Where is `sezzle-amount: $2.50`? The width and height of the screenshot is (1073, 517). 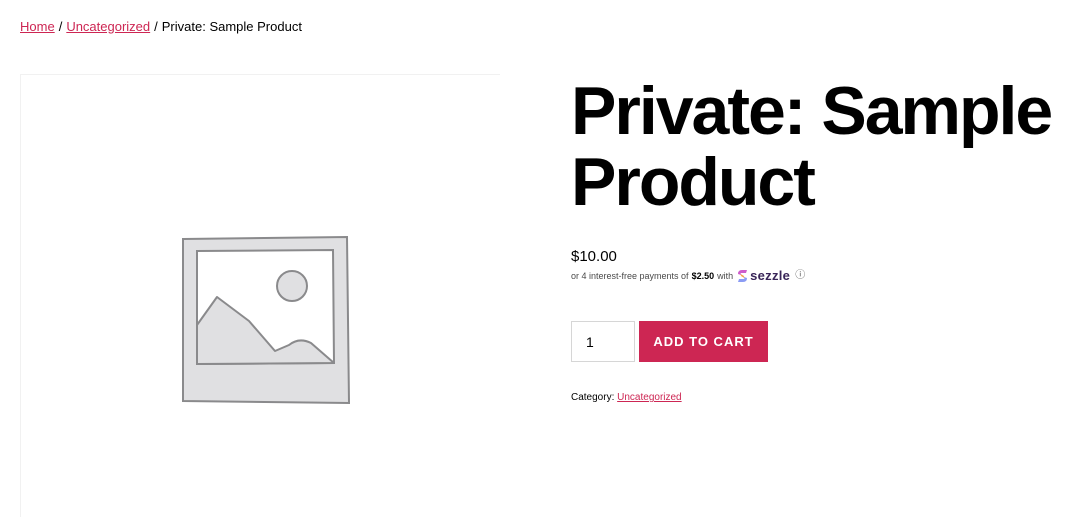 sezzle-amount: $2.50 is located at coordinates (703, 276).